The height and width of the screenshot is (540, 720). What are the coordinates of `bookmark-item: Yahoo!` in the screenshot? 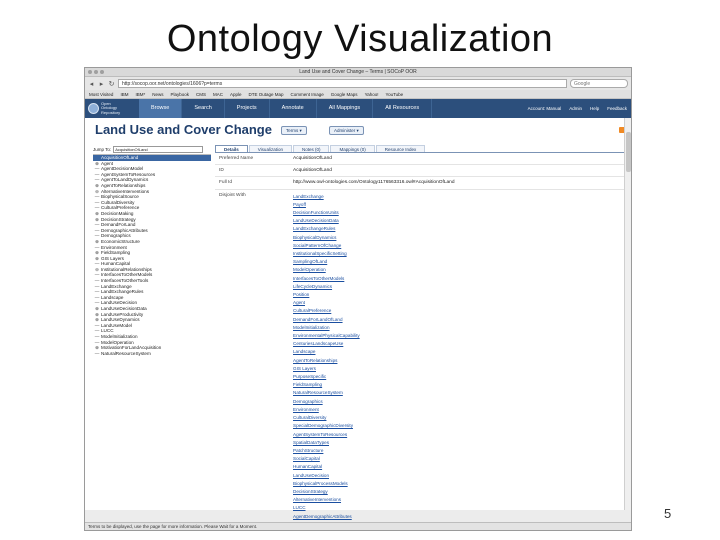 It's located at (372, 94).